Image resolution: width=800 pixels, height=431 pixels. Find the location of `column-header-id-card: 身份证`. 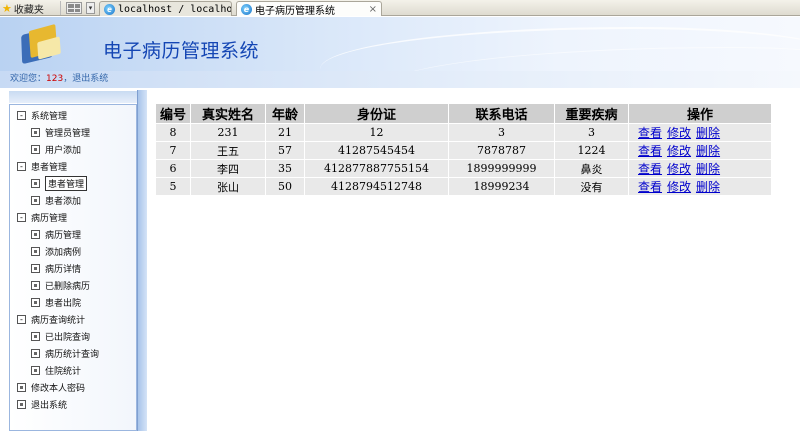

column-header-id-card: 身份证 is located at coordinates (376, 113).